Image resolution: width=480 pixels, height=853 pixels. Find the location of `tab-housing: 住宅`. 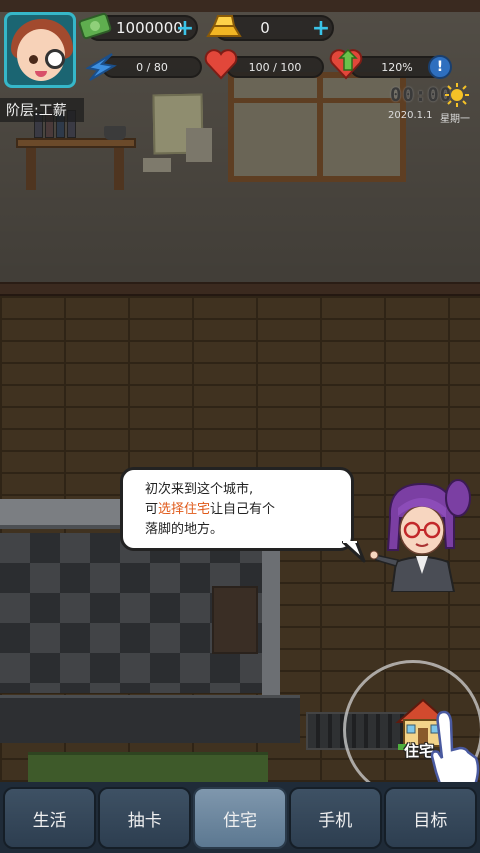

tab-housing: 住宅 is located at coordinates (240, 818).